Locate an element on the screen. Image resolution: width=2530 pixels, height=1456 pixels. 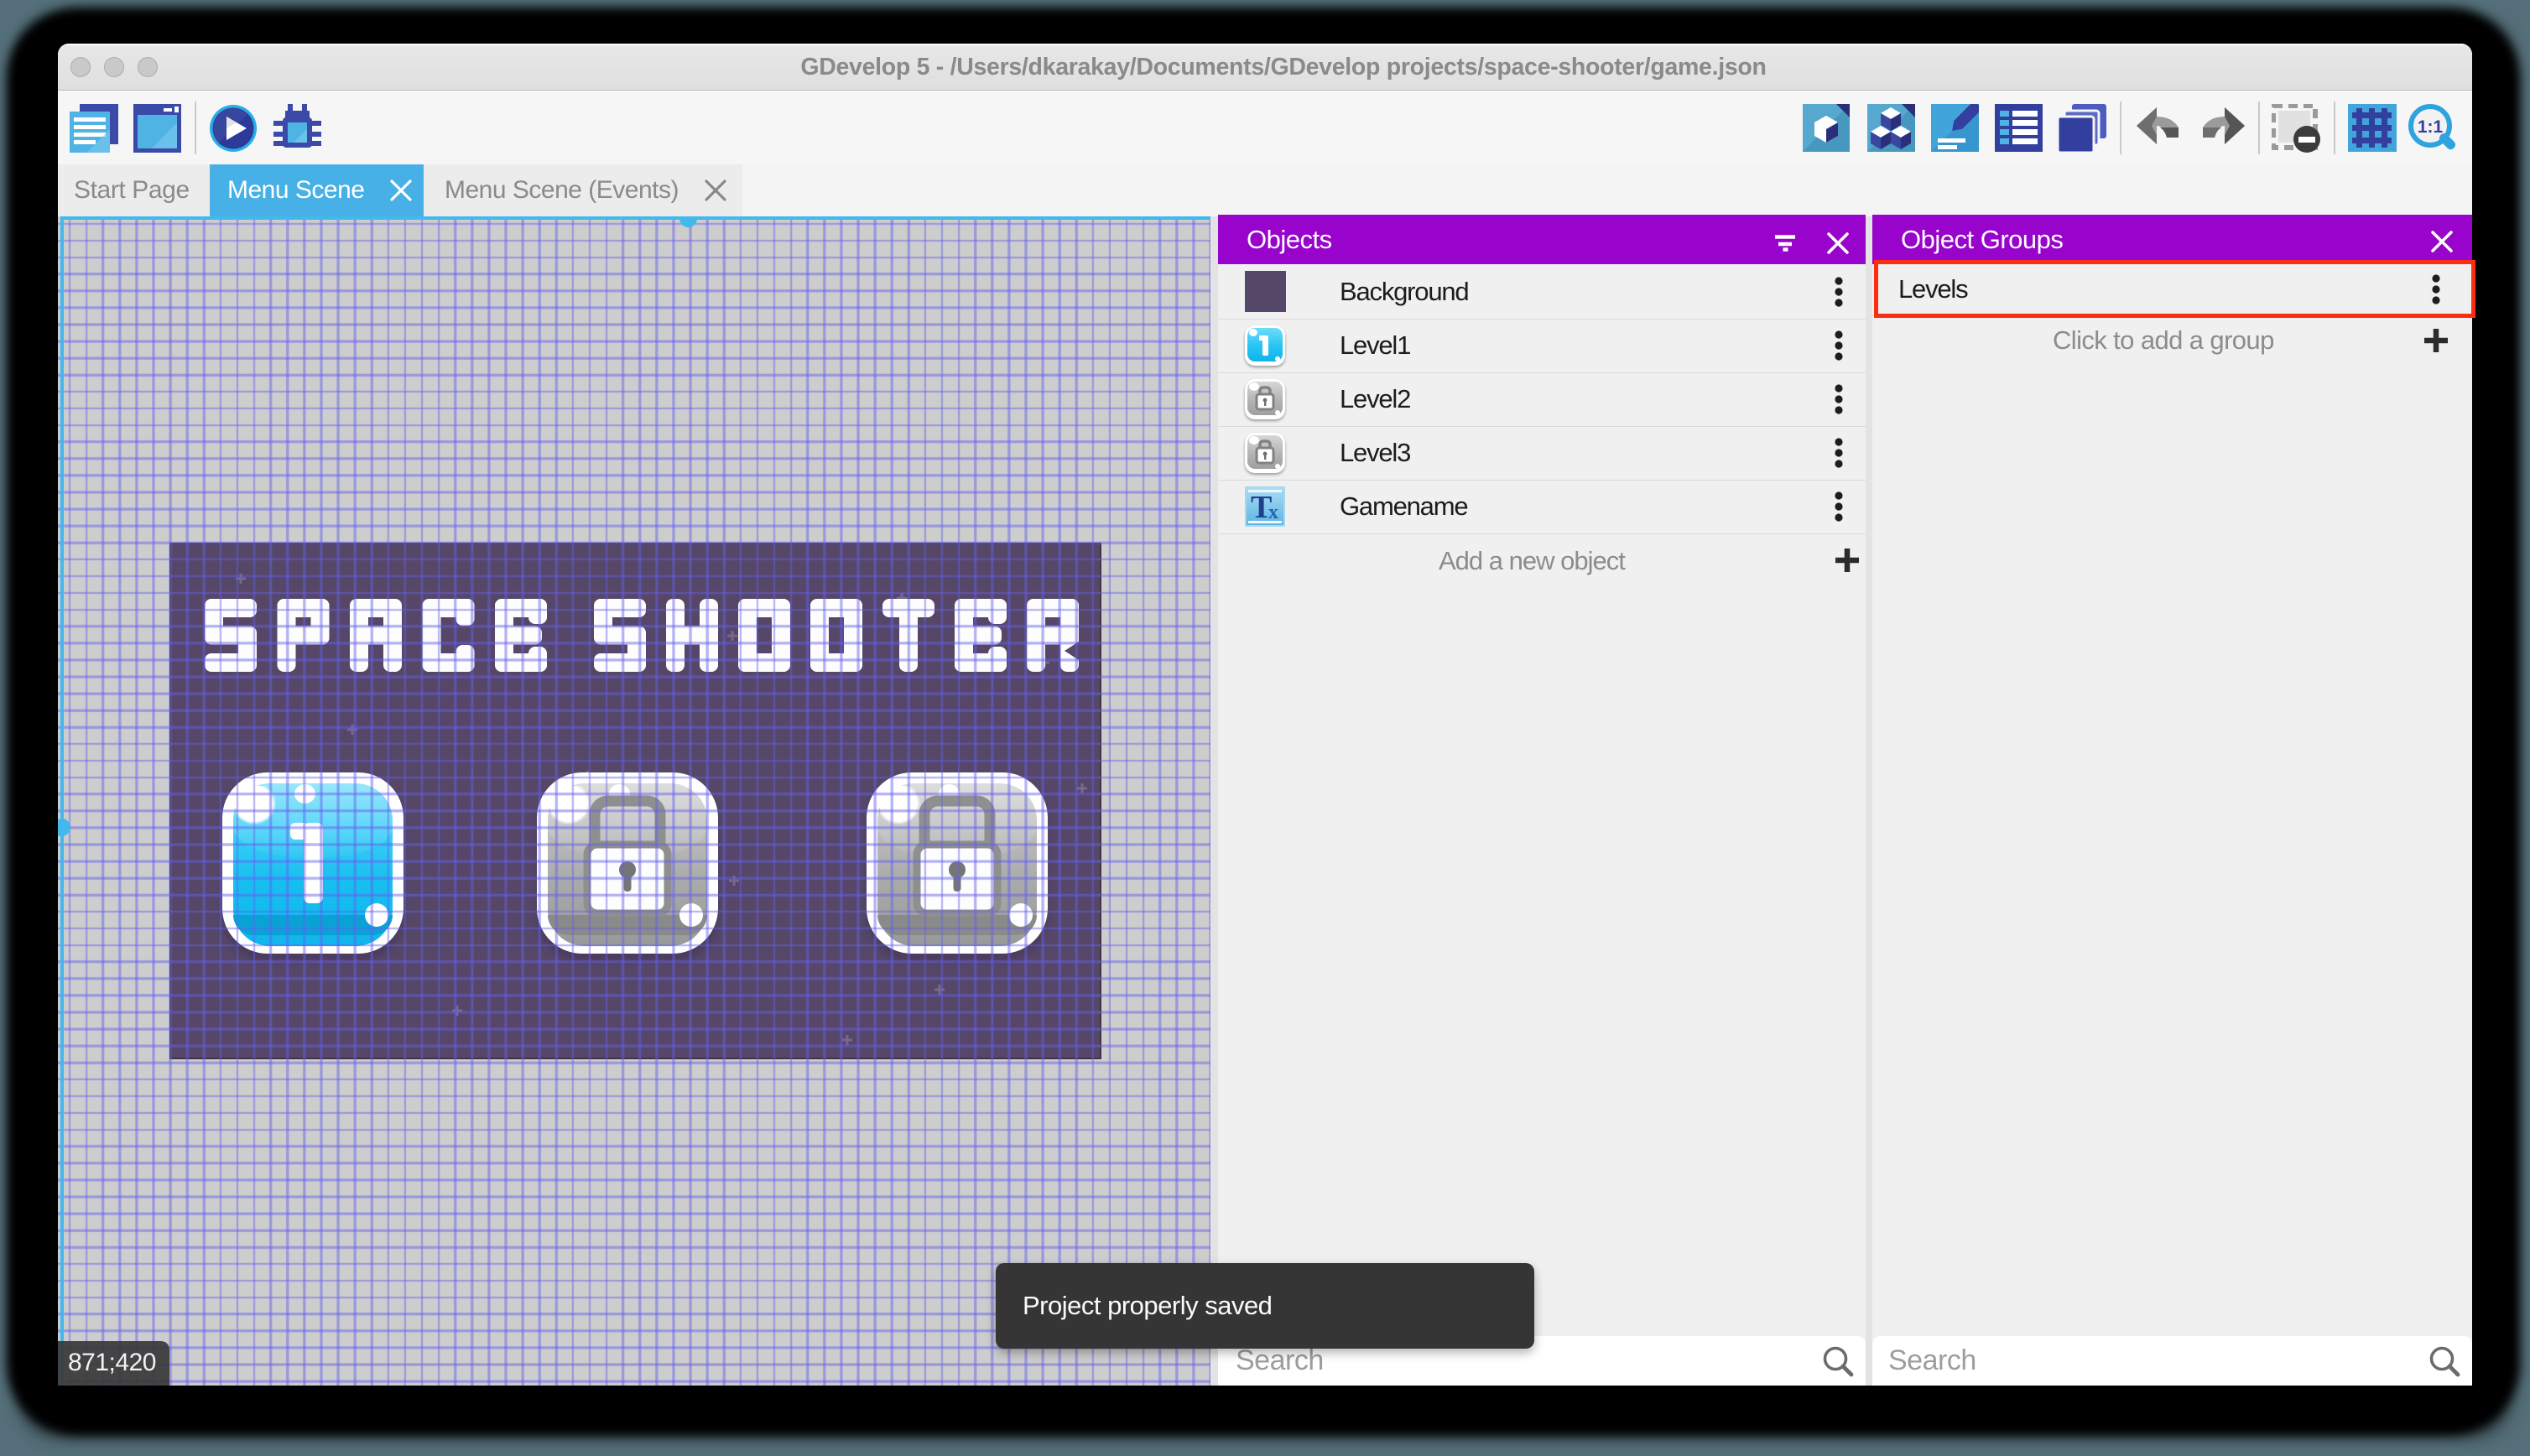
svg-text: 1:1 is located at coordinates (2431, 127).